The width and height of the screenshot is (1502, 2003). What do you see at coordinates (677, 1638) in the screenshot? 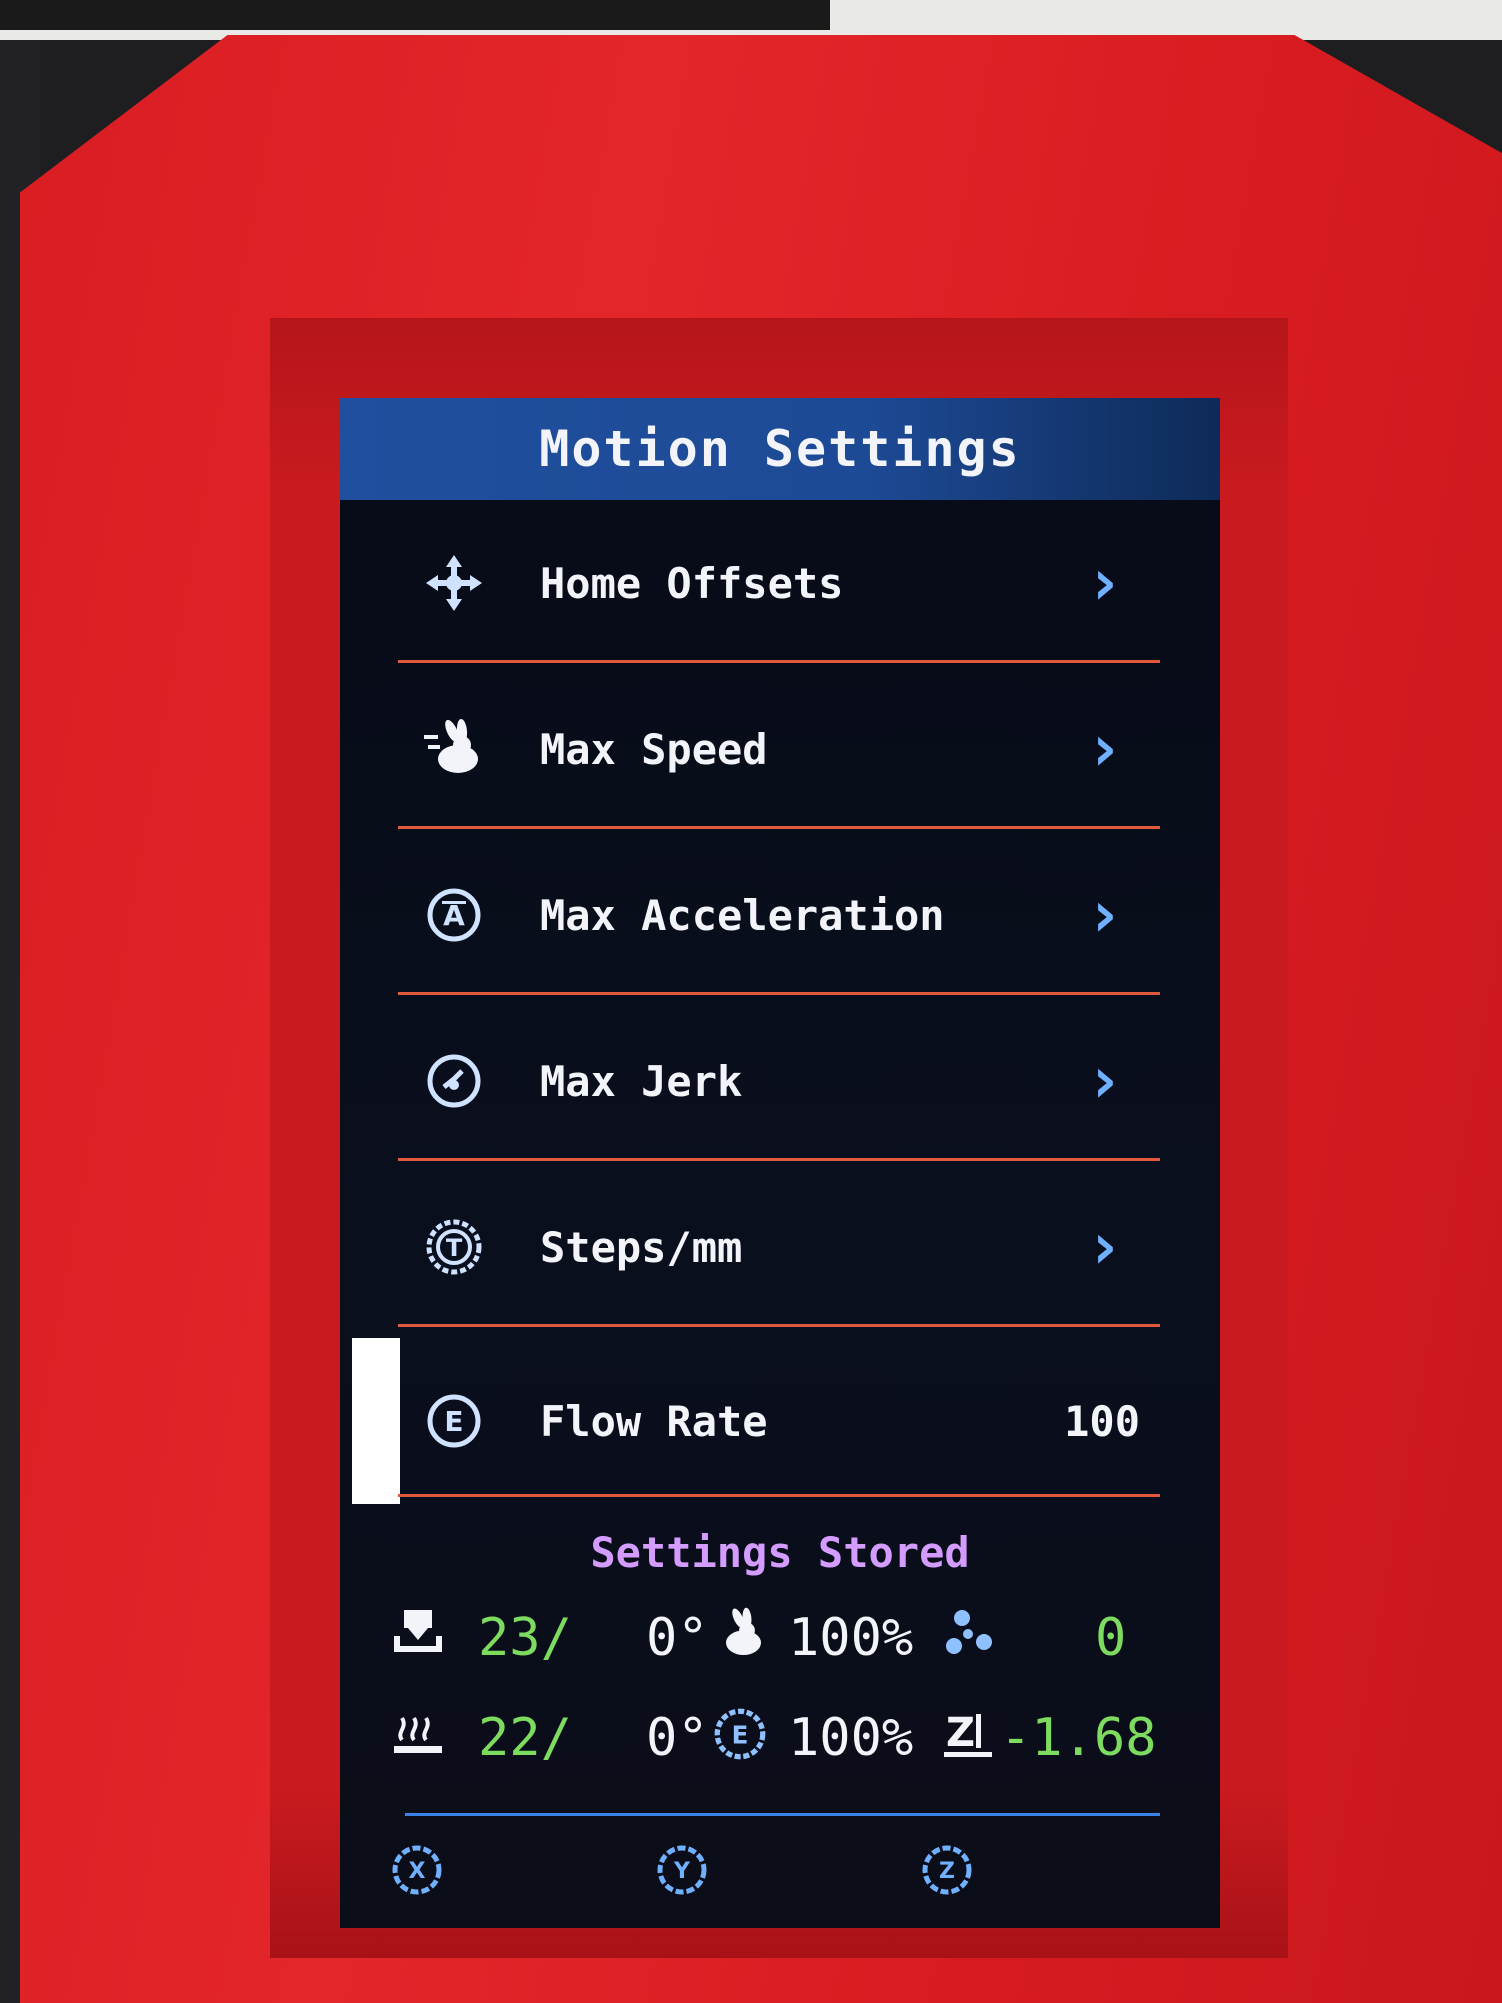
I see `hotend-target: 0°` at bounding box center [677, 1638].